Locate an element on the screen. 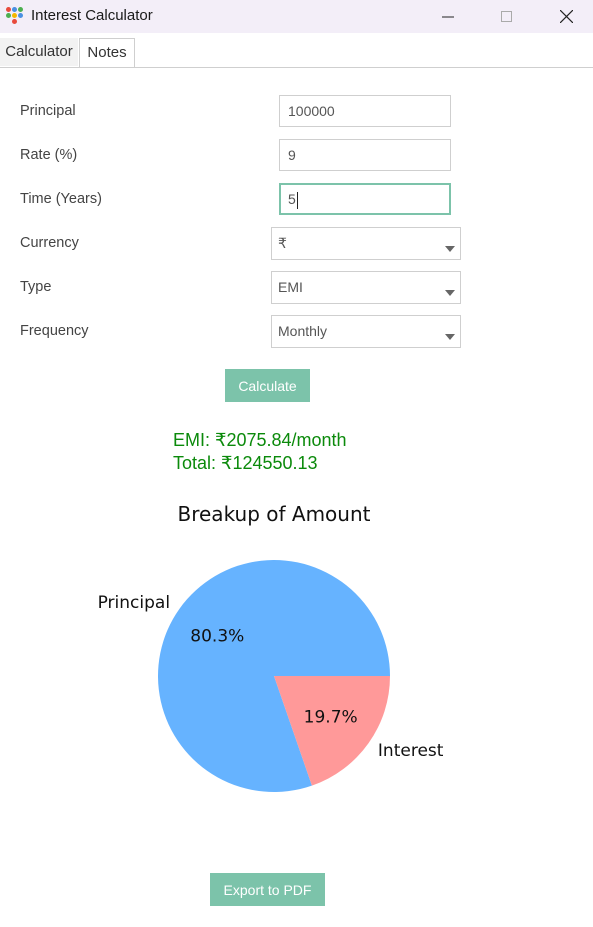 This screenshot has height=927, width=593. title-bar: Interest Calculator is located at coordinates (296, 16).